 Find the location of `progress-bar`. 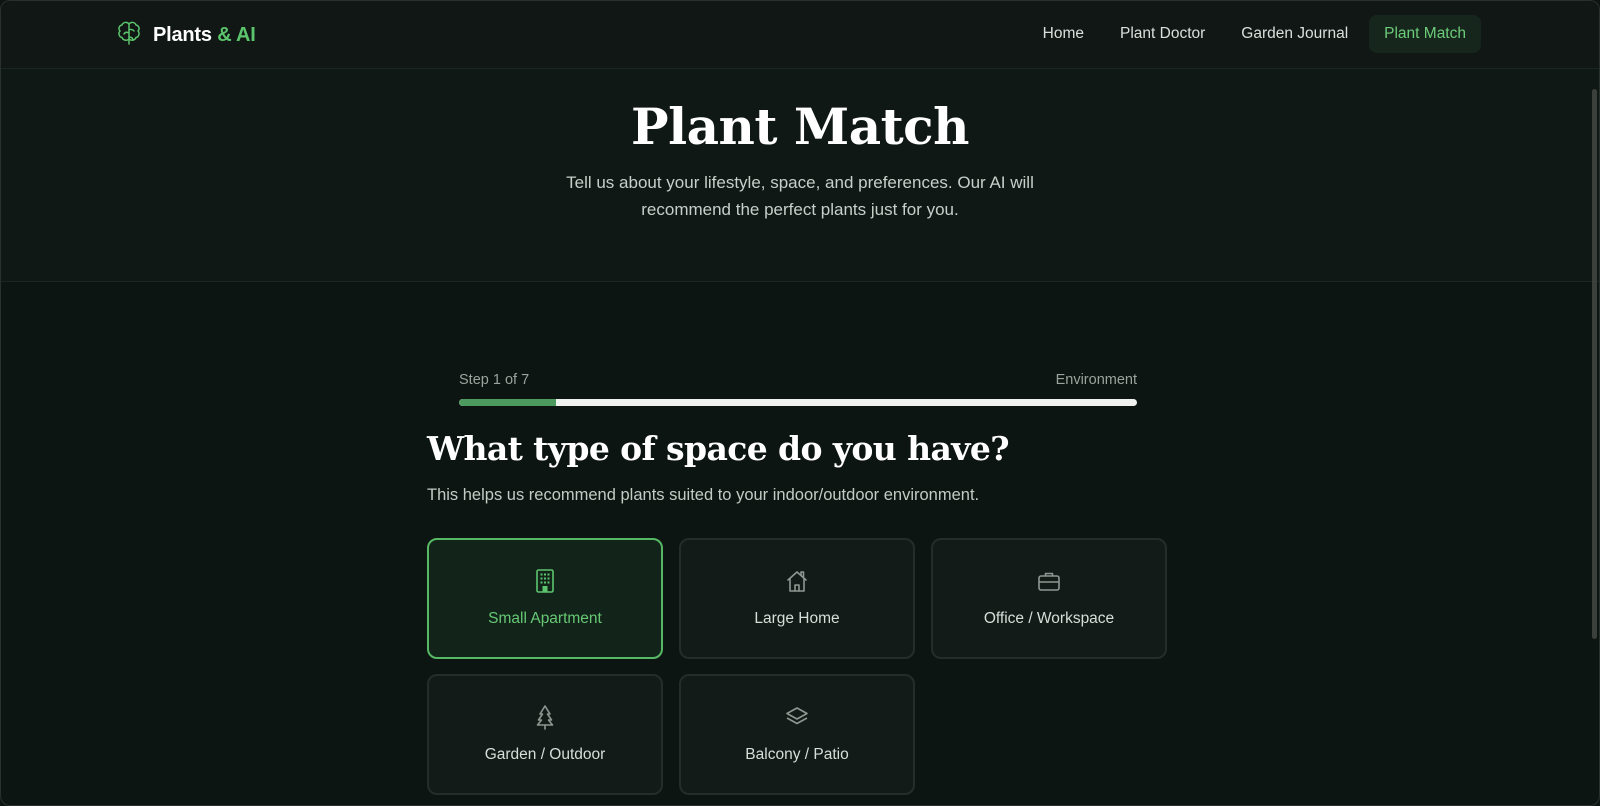

progress-bar is located at coordinates (798, 402).